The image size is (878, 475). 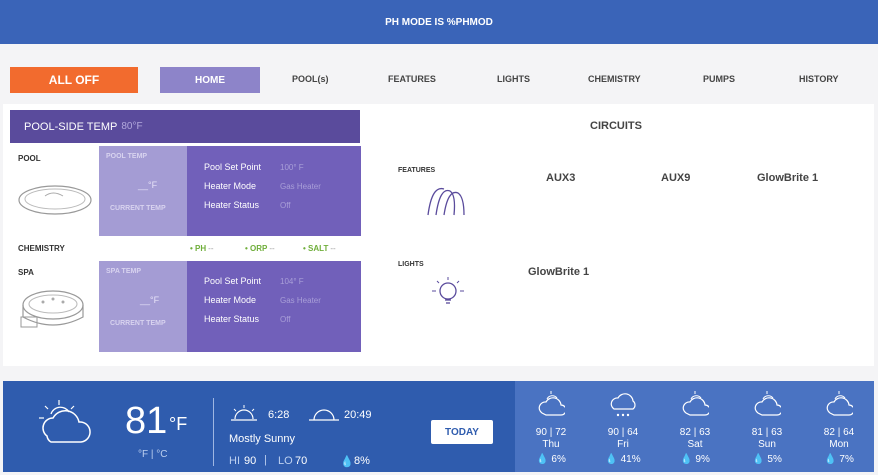 What do you see at coordinates (300, 186) in the screenshot?
I see `pool-heater-mode-value: Gas Heater` at bounding box center [300, 186].